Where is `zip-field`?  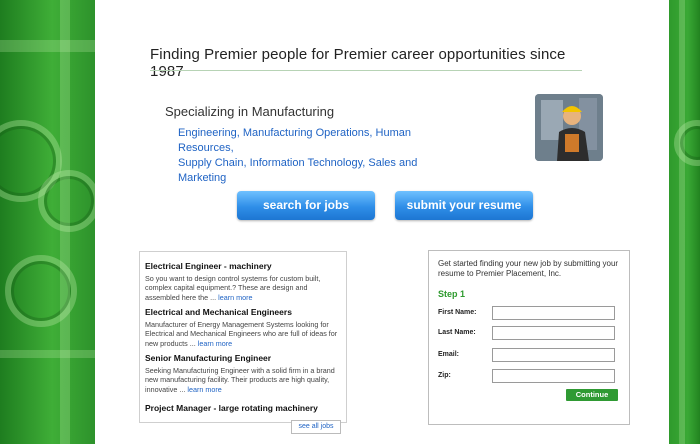 zip-field is located at coordinates (553, 376).